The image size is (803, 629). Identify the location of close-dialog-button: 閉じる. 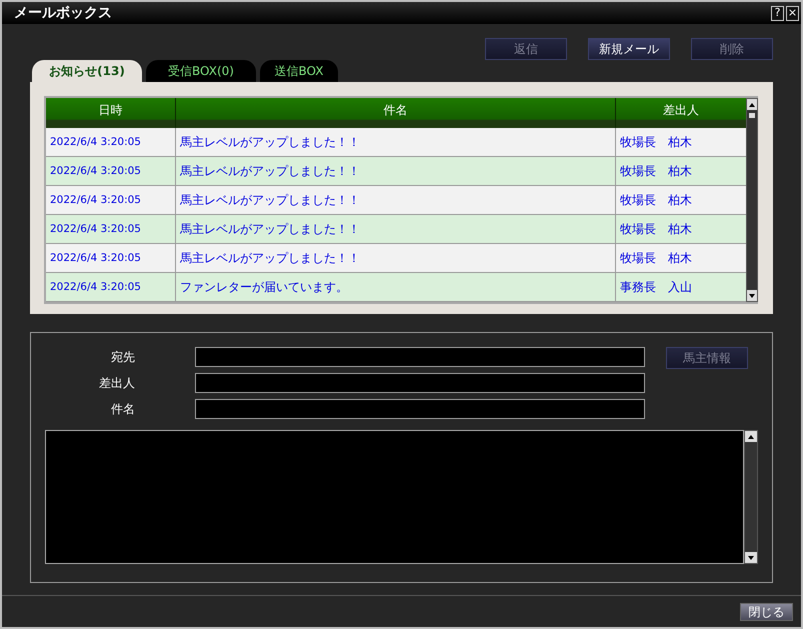
(766, 611).